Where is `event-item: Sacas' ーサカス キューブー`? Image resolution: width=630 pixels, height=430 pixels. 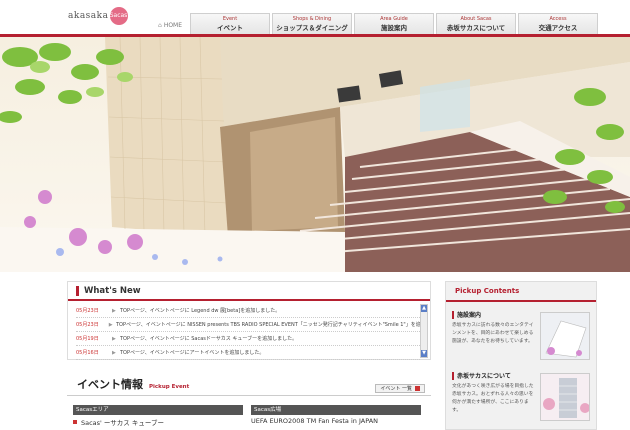 event-item: Sacas' ーサカス キューブー is located at coordinates (158, 421).